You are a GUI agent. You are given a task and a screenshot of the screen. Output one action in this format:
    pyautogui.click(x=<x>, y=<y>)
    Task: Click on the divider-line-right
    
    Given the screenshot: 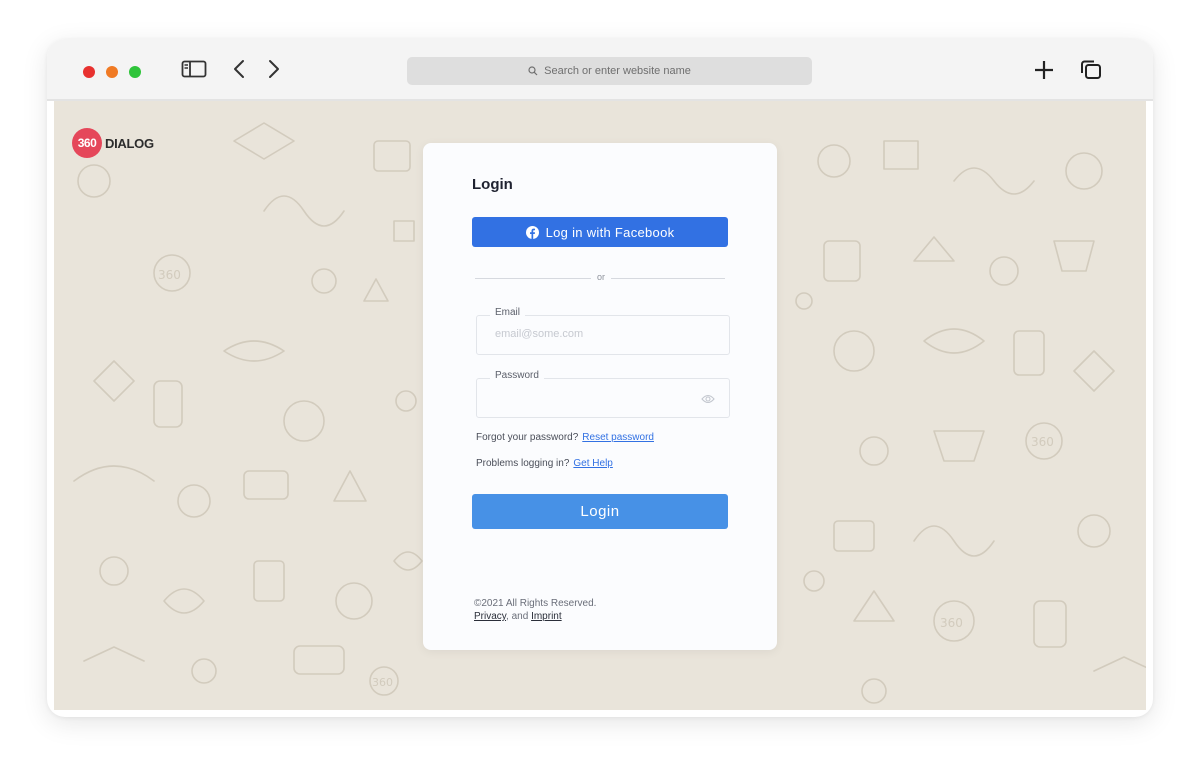 What is the action you would take?
    pyautogui.click(x=668, y=278)
    